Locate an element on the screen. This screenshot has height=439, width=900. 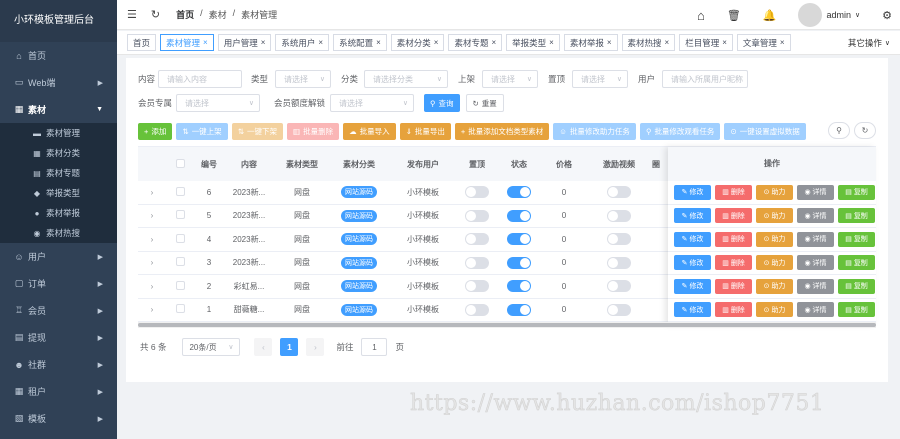
sidebar-item-1: ▭ Web端 ▶ is located at coordinates (58, 82).